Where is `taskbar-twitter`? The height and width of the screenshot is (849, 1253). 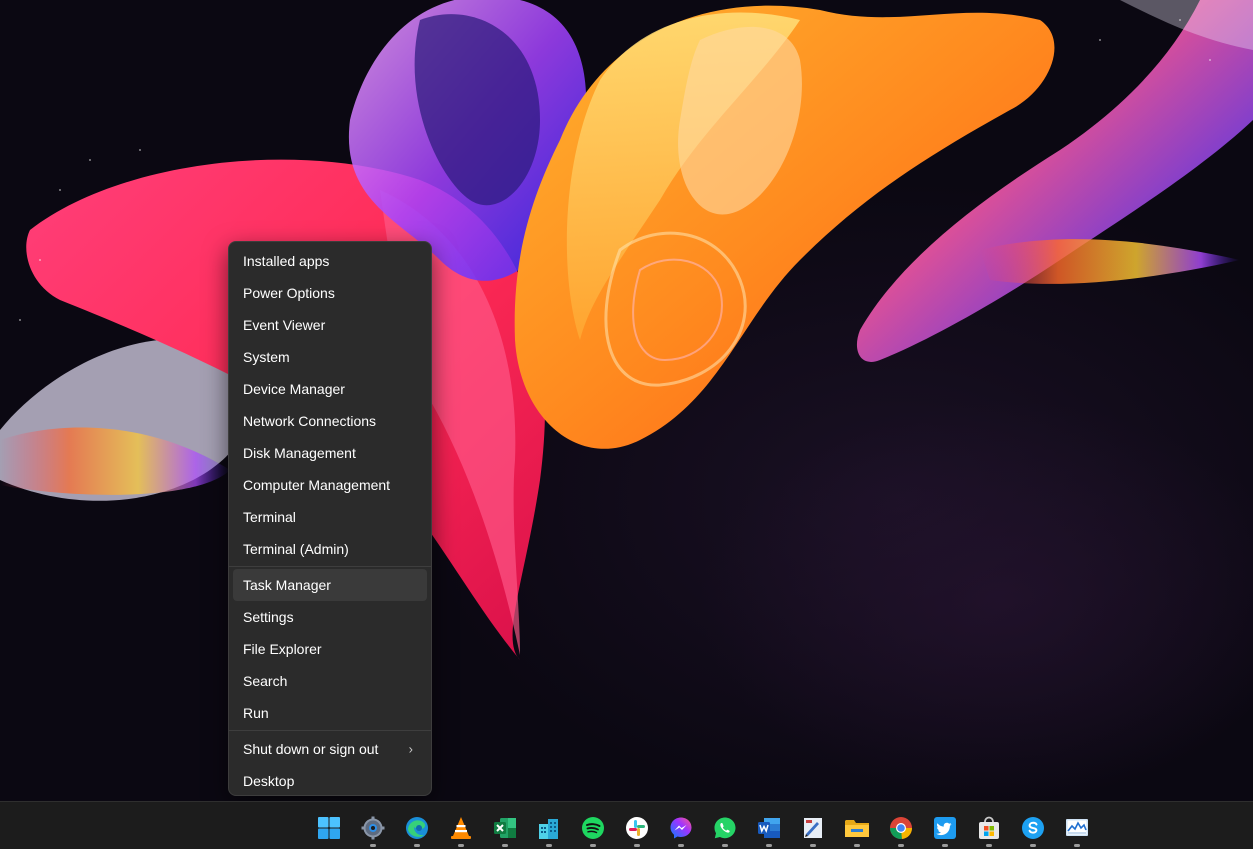
taskbar-twitter is located at coordinates (945, 828).